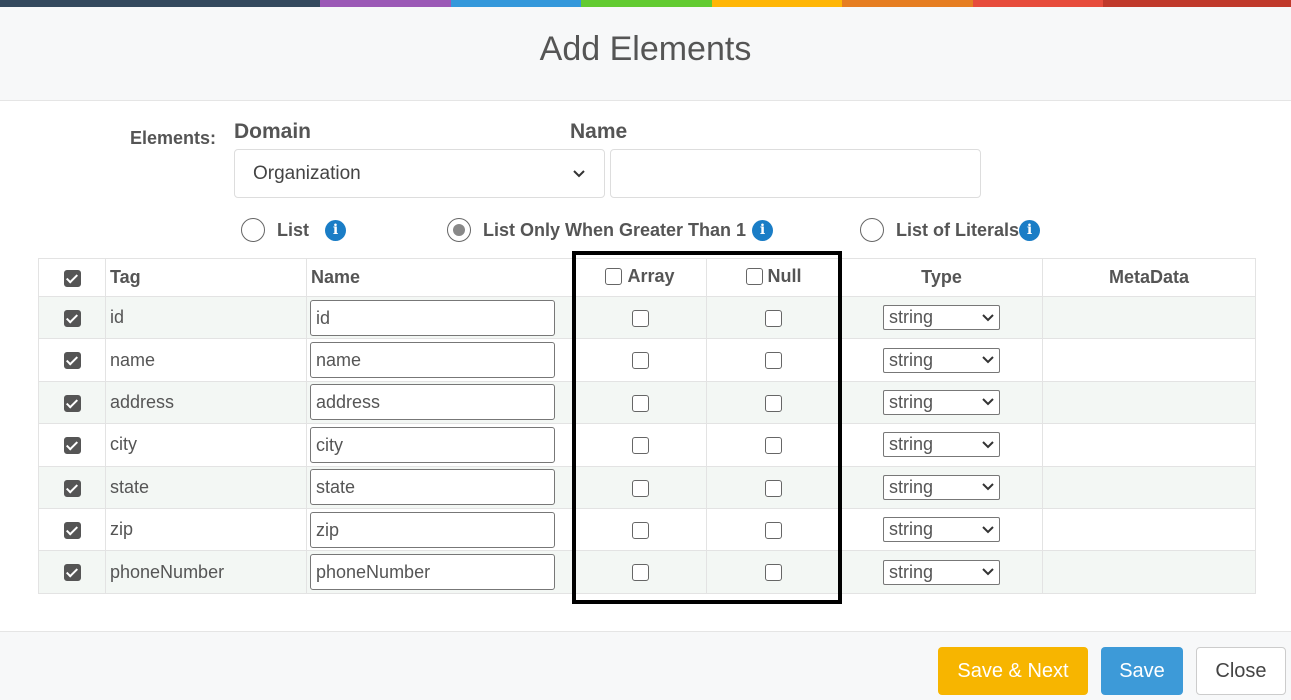  Describe the element at coordinates (432, 487) in the screenshot. I see `row-name-input: state` at that location.